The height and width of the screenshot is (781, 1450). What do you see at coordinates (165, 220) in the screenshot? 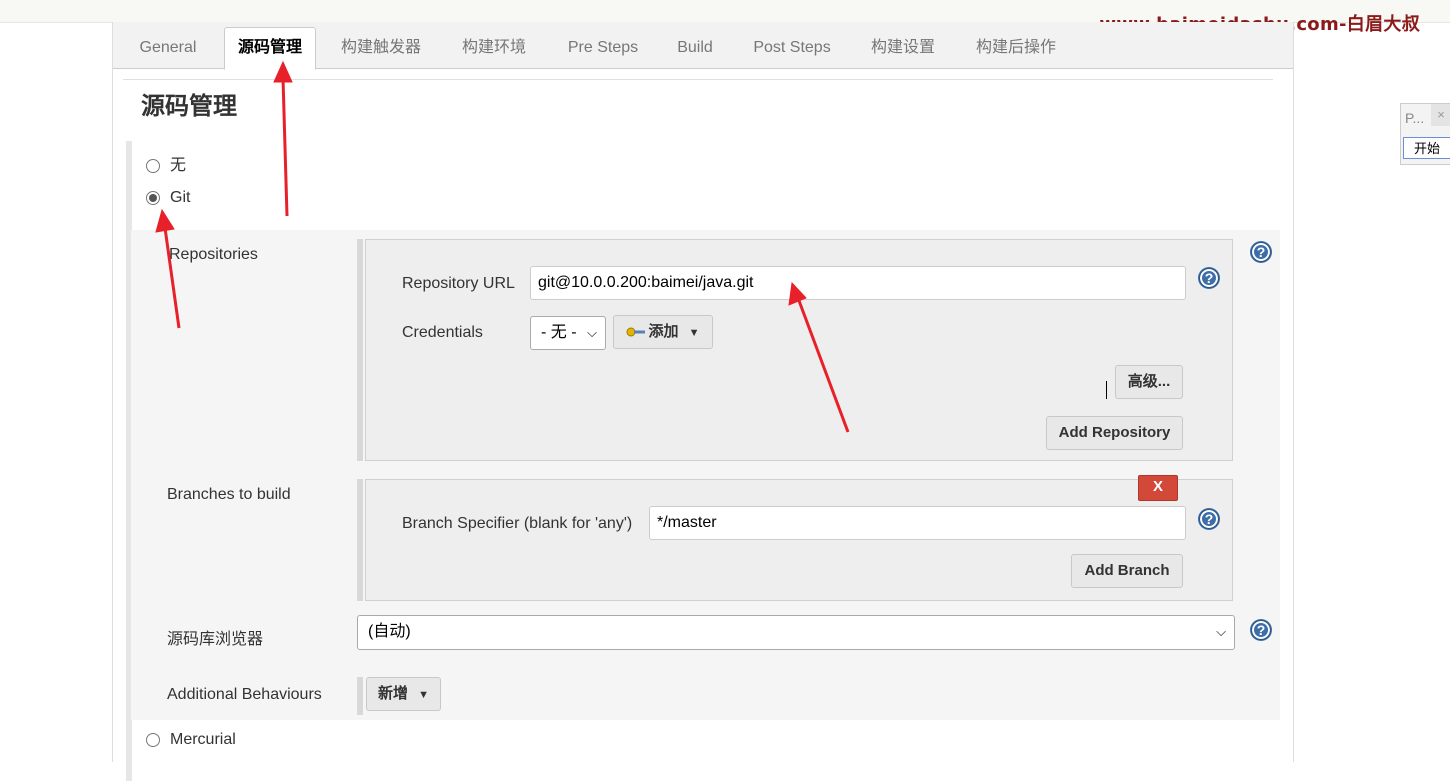
I see `arrow-head-git-radio` at bounding box center [165, 220].